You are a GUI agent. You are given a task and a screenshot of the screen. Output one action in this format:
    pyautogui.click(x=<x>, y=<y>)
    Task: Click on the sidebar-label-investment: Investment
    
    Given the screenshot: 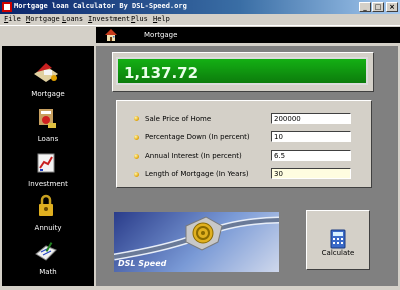 What is the action you would take?
    pyautogui.click(x=48, y=184)
    